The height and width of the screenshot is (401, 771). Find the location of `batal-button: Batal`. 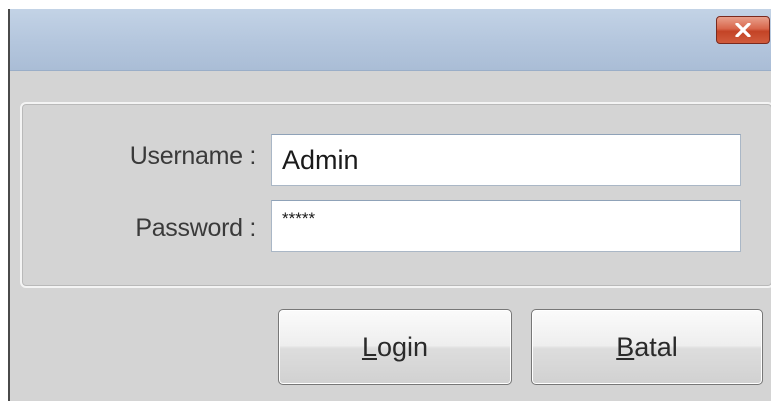

batal-button: Batal is located at coordinates (647, 347).